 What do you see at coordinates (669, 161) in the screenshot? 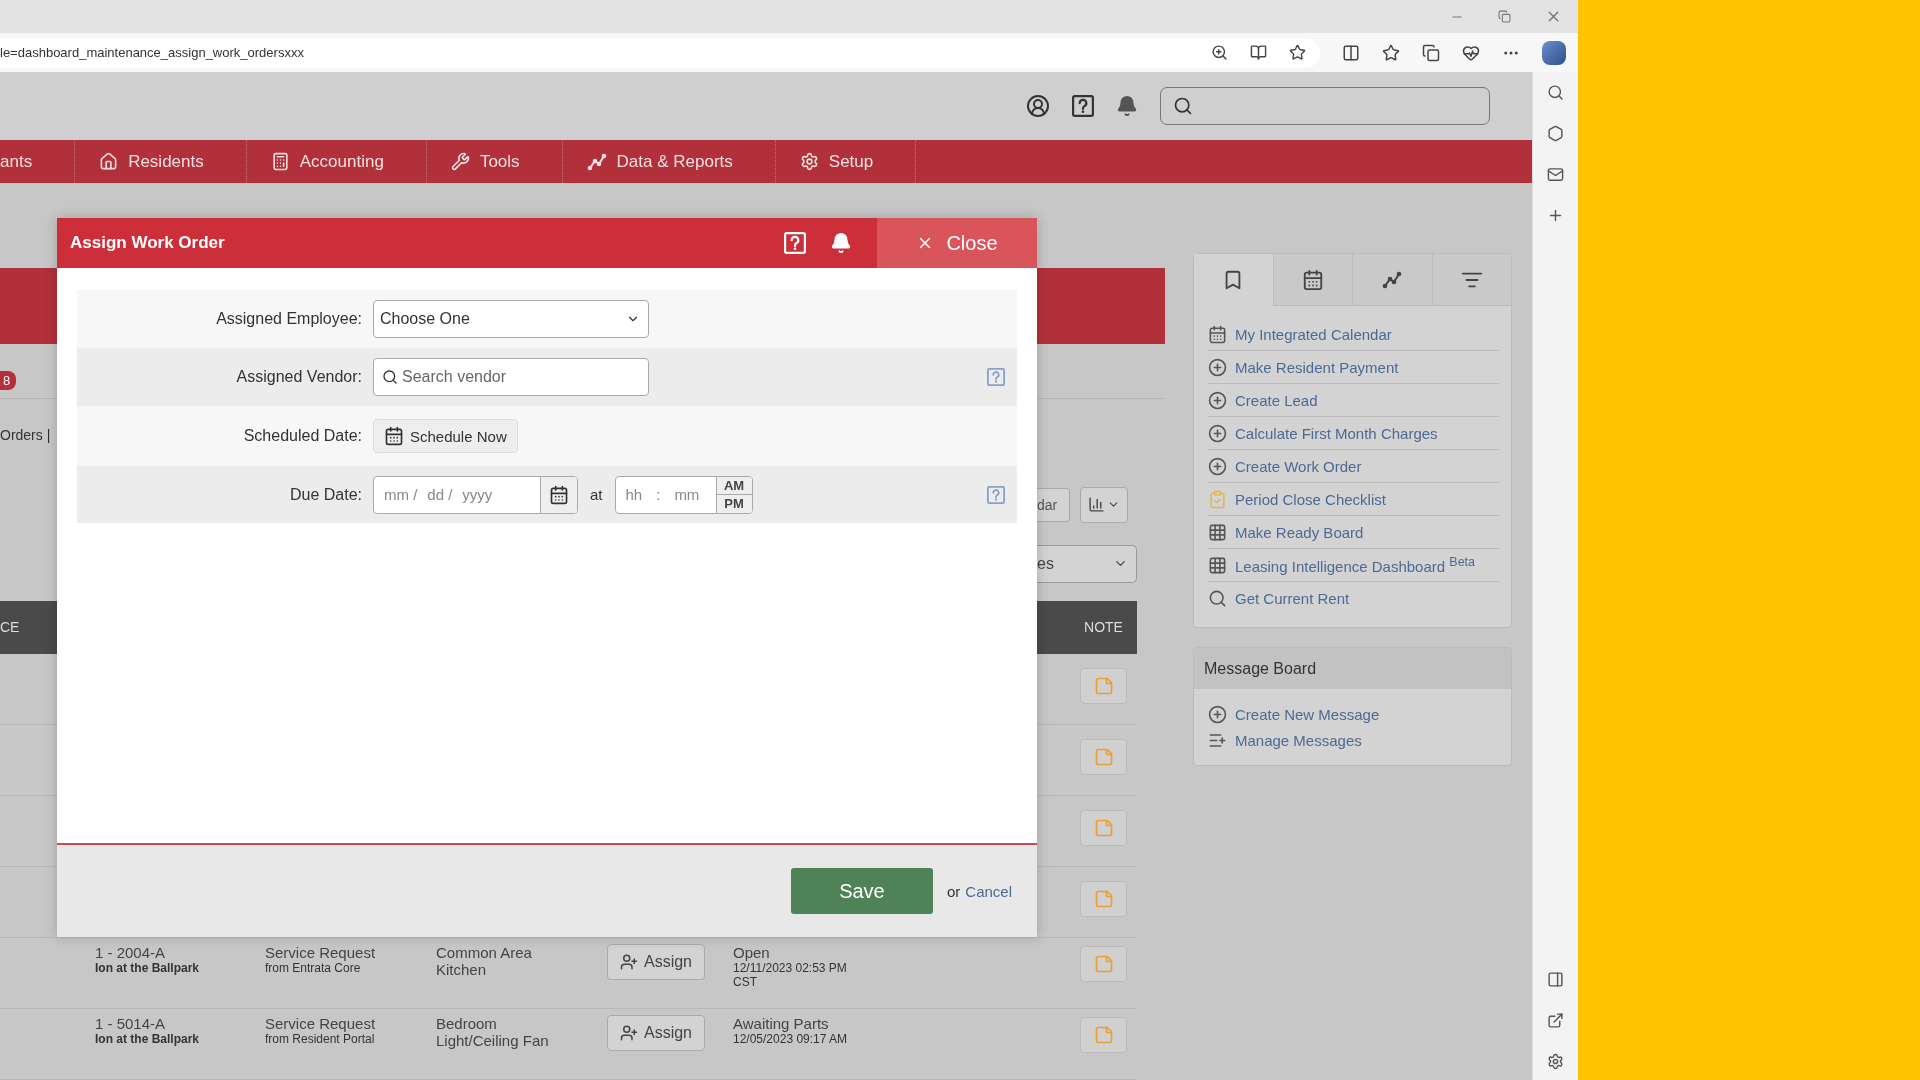
I see `nav-item: Data & Reports` at bounding box center [669, 161].